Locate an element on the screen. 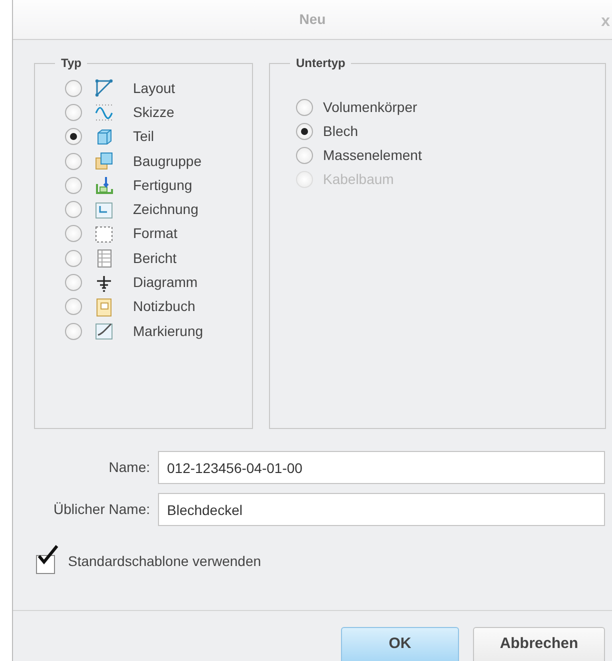 This screenshot has height=661, width=612. radio-label: Kabelbaum is located at coordinates (358, 179).